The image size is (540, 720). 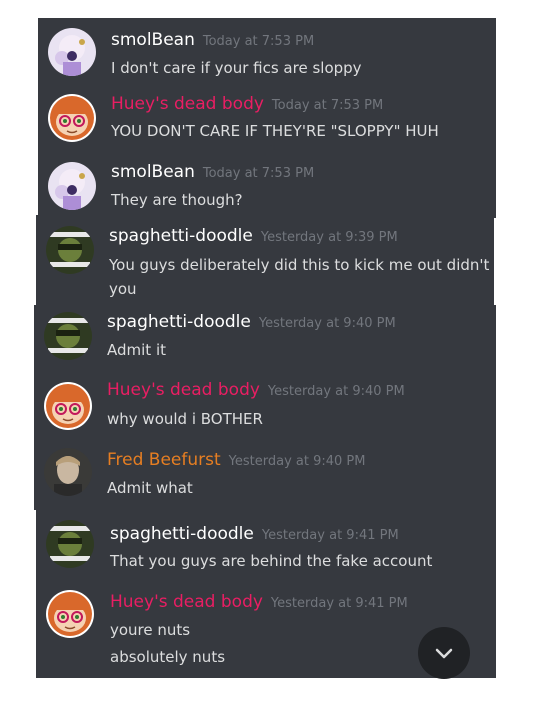 I want to click on message-text: They are though?, so click(x=177, y=200).